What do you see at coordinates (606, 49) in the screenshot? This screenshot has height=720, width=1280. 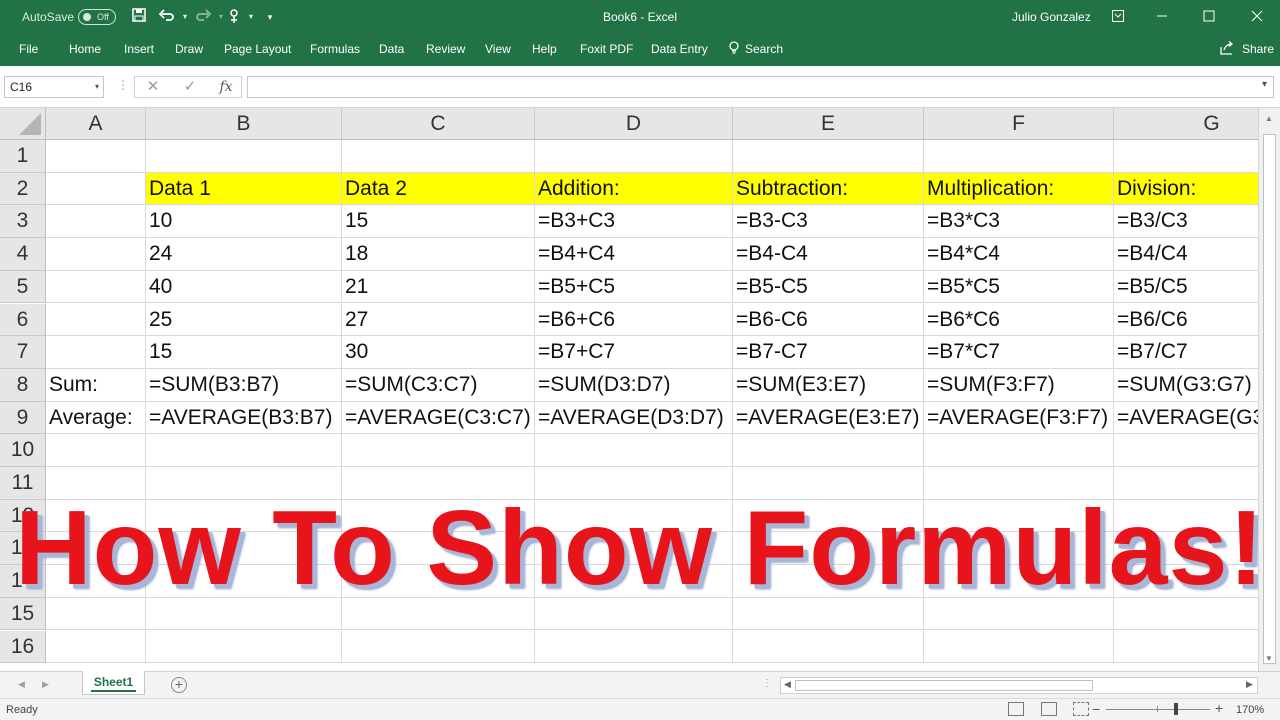 I see `tab-foxit-pdf: Foxit PDF` at bounding box center [606, 49].